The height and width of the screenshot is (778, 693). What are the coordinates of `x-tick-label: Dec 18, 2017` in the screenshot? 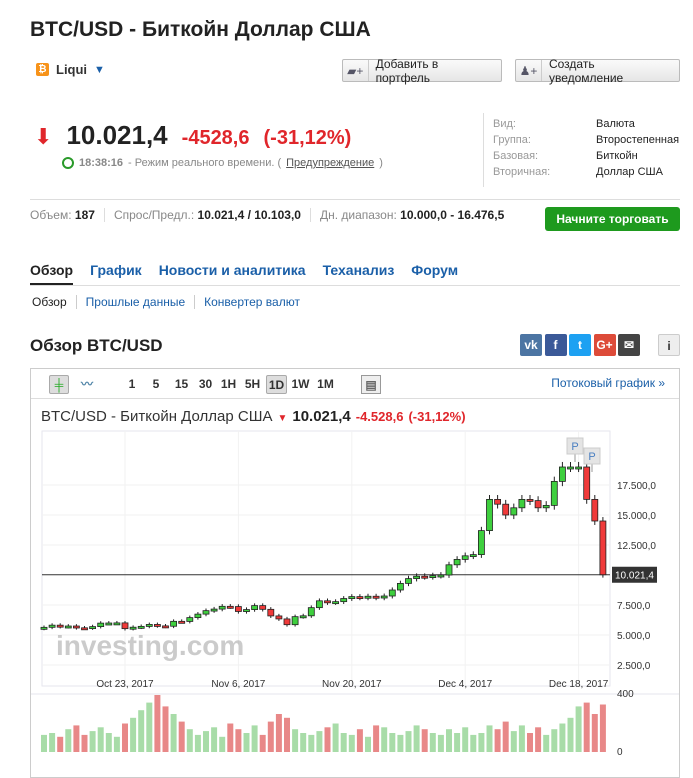 It's located at (579, 684).